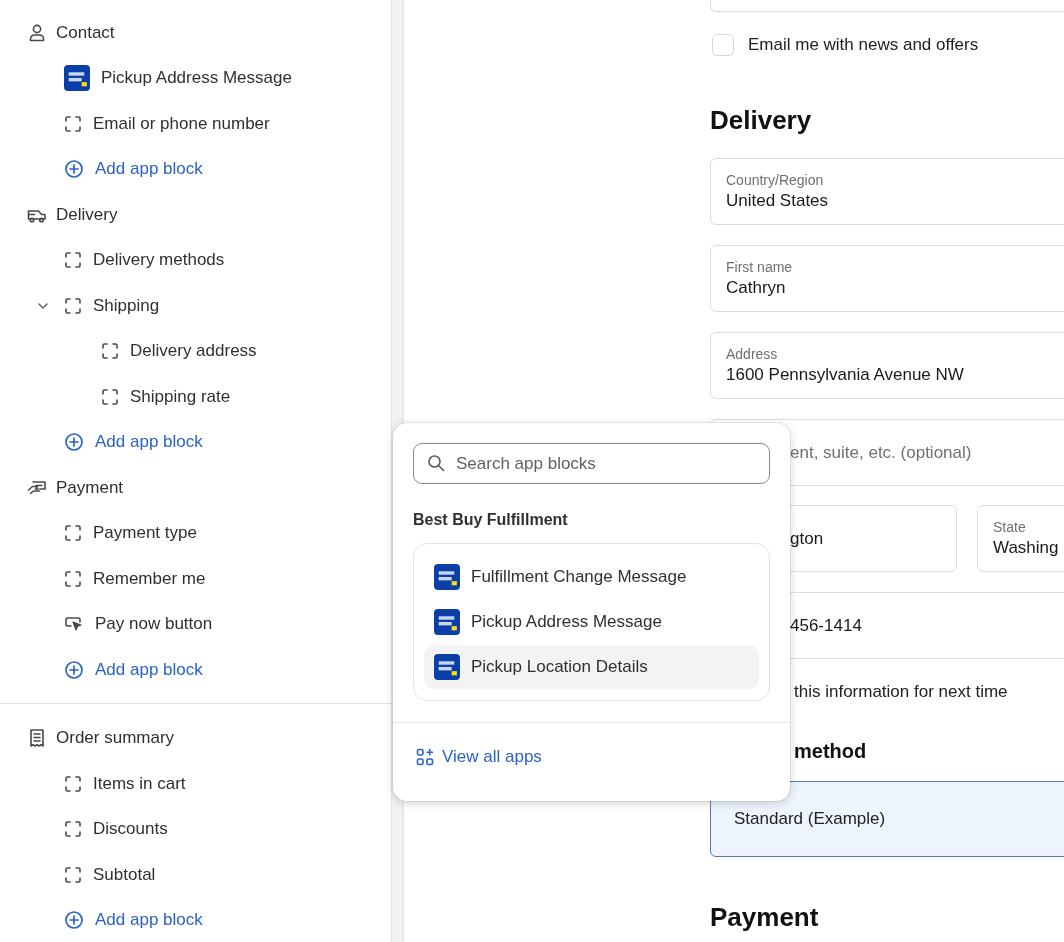  I want to click on sidebar-item: Payment type, so click(145, 533).